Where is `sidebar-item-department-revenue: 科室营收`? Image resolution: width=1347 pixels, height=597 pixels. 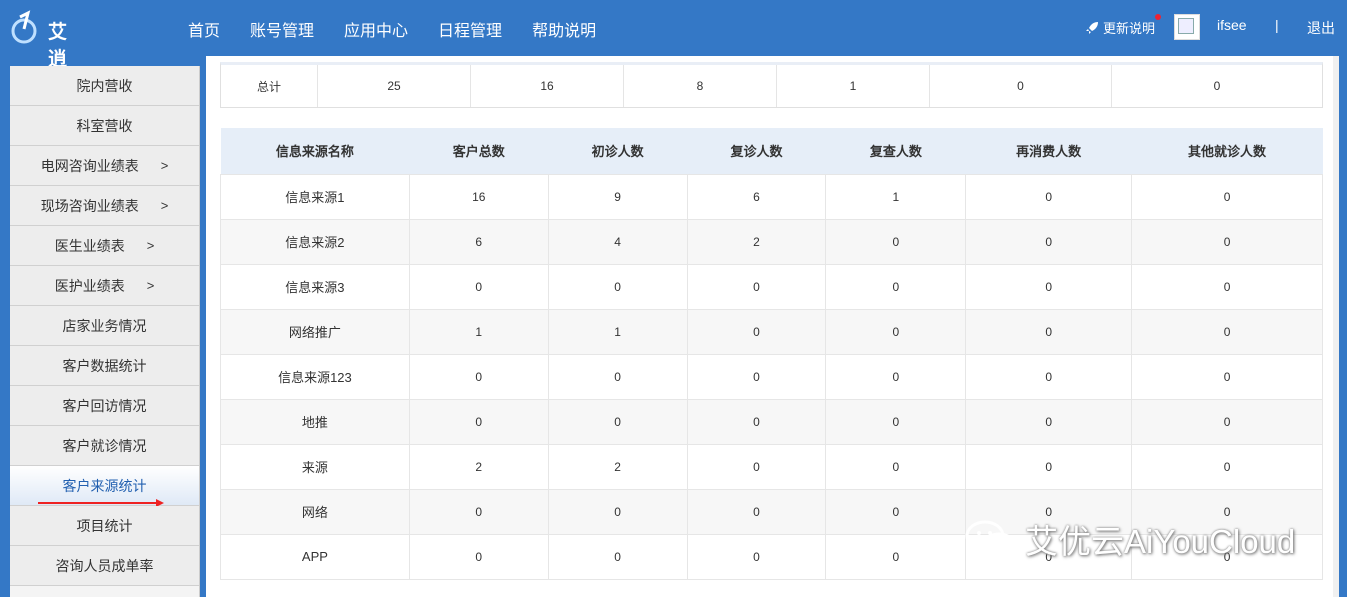
sidebar-item-department-revenue: 科室营收 is located at coordinates (104, 126).